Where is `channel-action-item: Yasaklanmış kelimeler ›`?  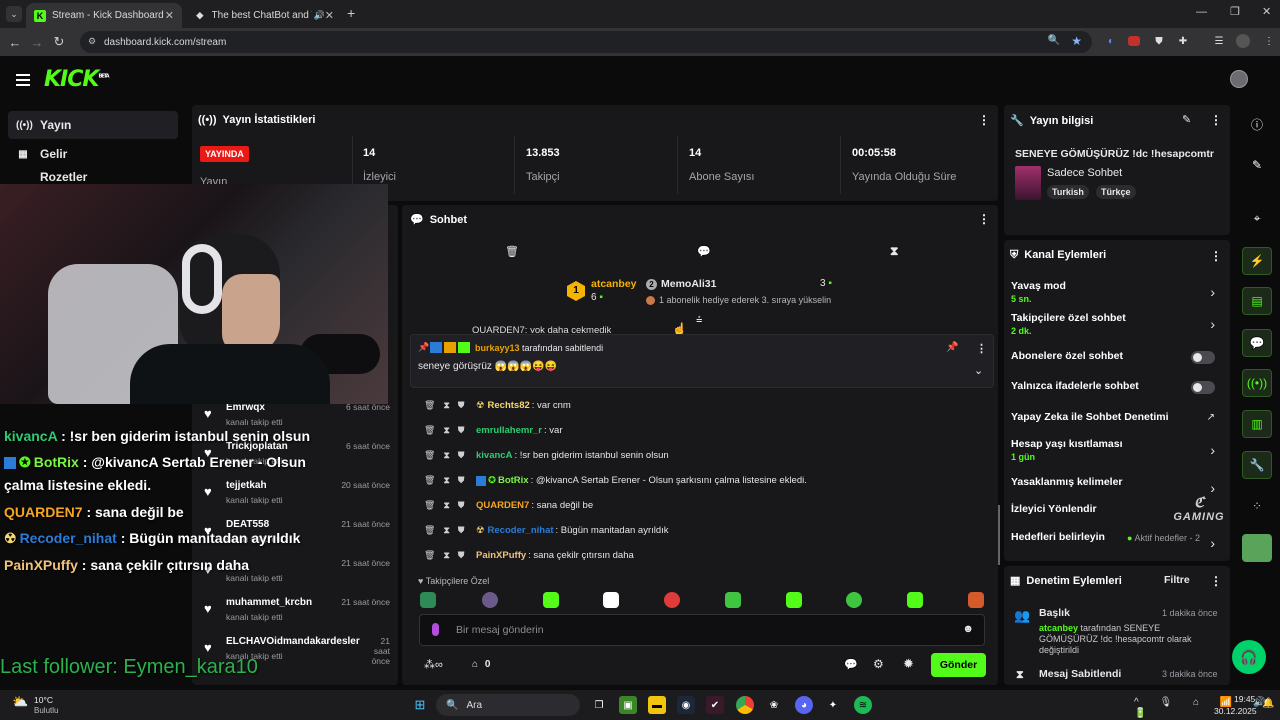 channel-action-item: Yasaklanmış kelimeler › is located at coordinates (1117, 486).